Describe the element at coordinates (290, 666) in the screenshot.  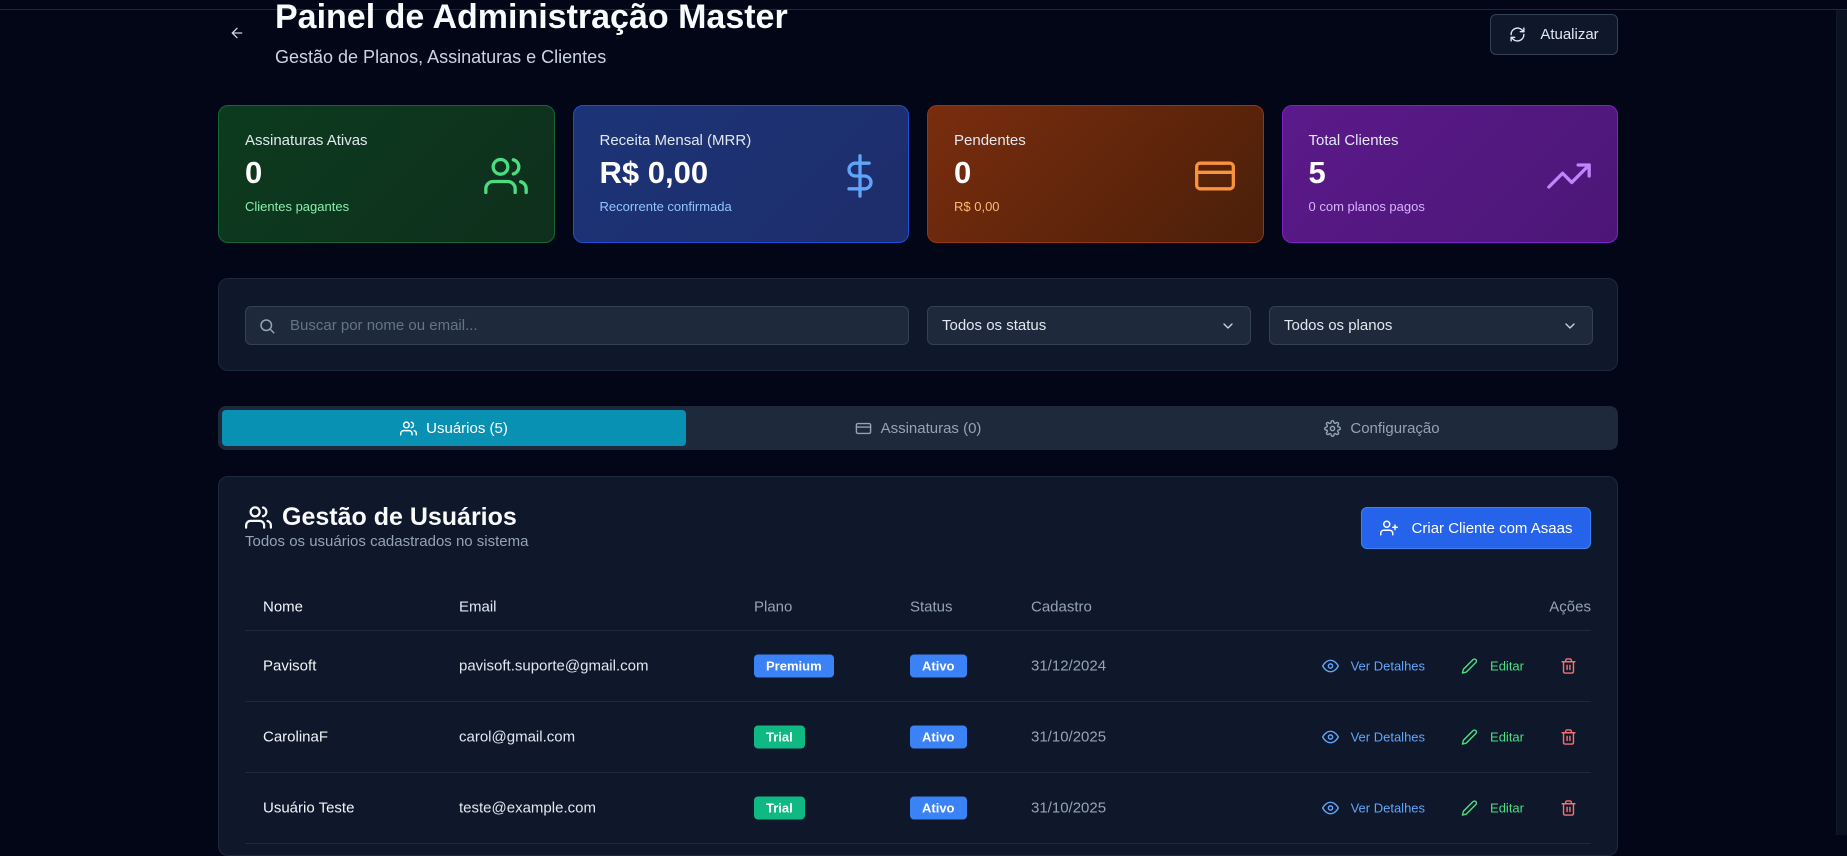
I see `user-name: Pavisoft` at that location.